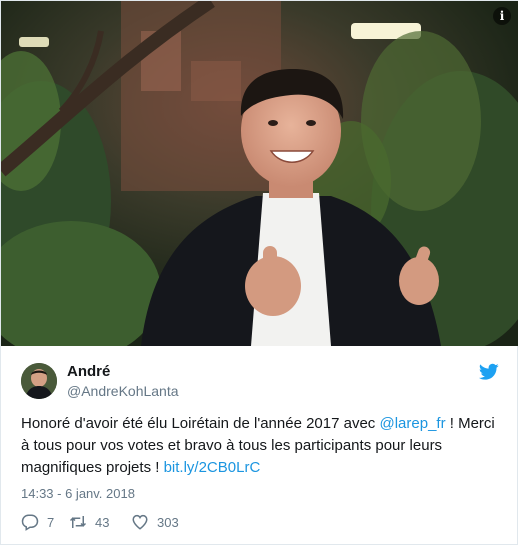 The height and width of the screenshot is (545, 518). Describe the element at coordinates (155, 522) in the screenshot. I see `like-button: 303` at that location.